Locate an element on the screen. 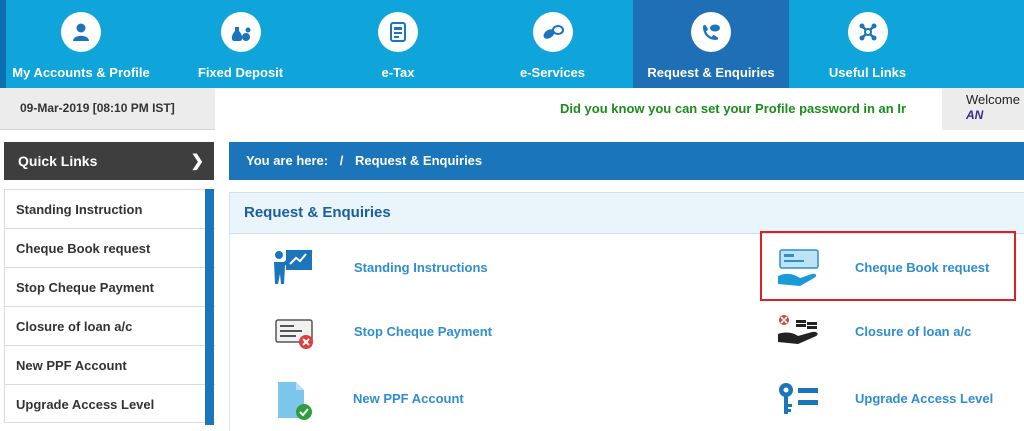 This screenshot has height=431, width=1024. service-cheque-book-request: Cheque Book request is located at coordinates (891, 271).